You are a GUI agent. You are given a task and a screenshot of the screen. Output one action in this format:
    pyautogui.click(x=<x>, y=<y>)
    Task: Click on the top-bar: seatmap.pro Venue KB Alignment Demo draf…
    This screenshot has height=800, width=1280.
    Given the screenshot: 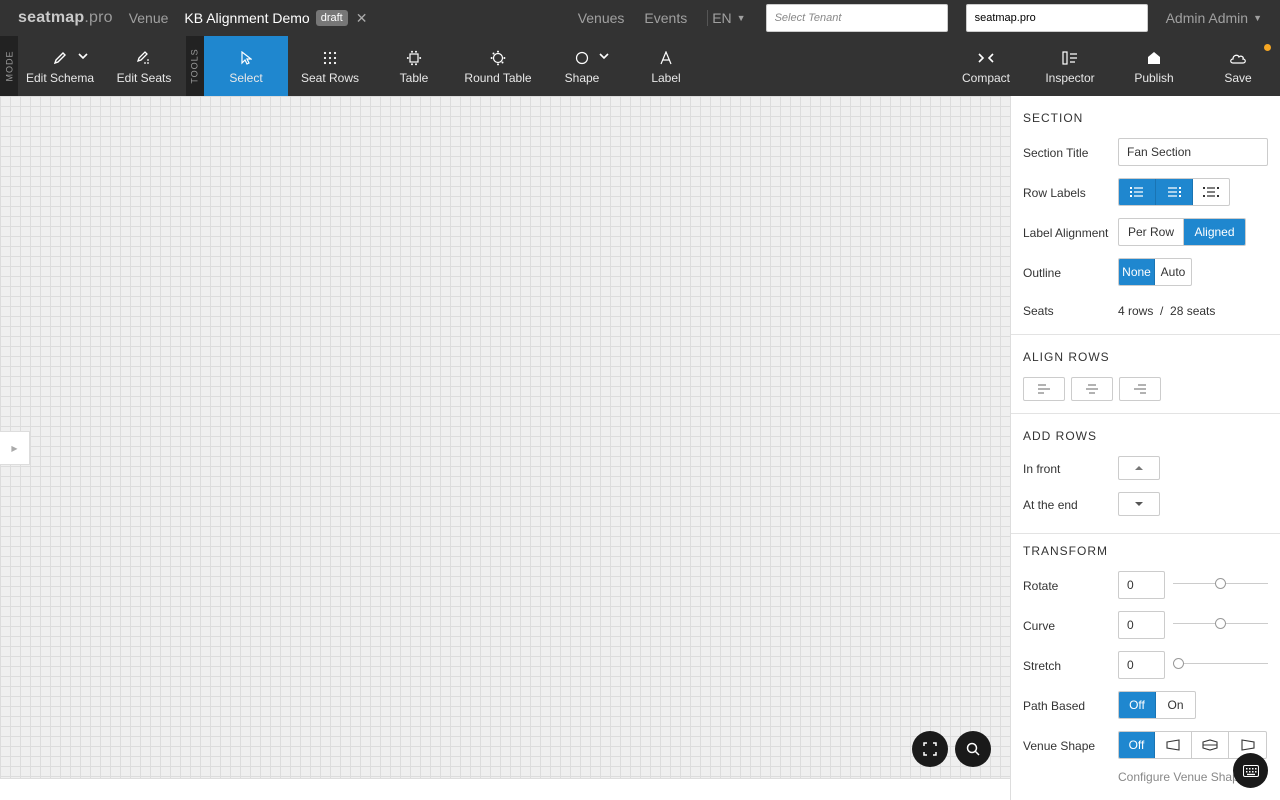 What is the action you would take?
    pyautogui.click(x=640, y=18)
    